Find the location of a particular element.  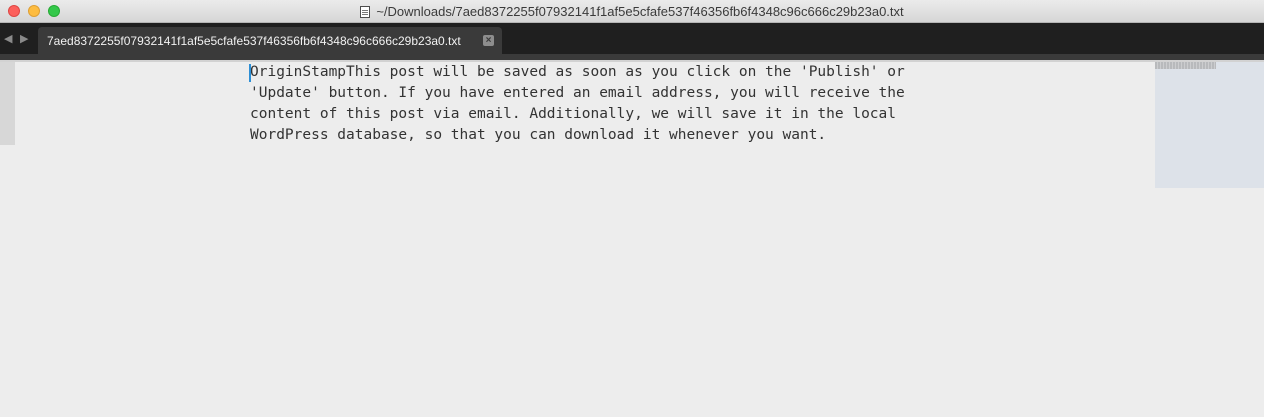

document-icon is located at coordinates (365, 11).